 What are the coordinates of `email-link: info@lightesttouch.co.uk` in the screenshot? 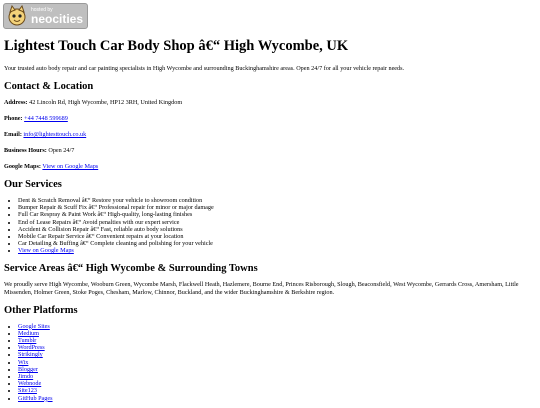 It's located at (54, 134).